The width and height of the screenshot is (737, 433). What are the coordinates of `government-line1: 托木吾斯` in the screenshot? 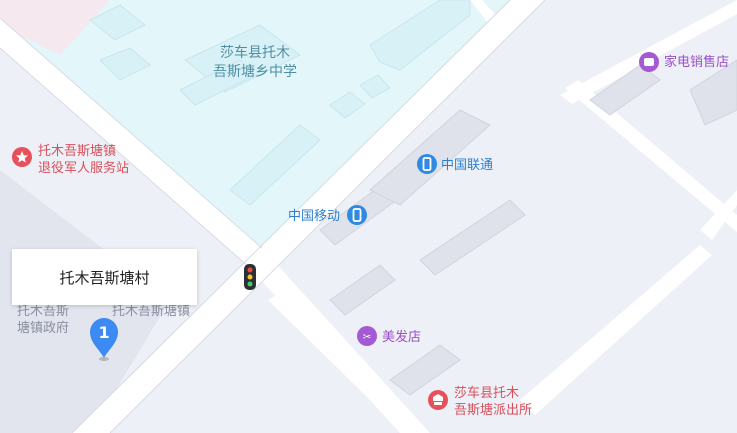 It's located at (43, 311).